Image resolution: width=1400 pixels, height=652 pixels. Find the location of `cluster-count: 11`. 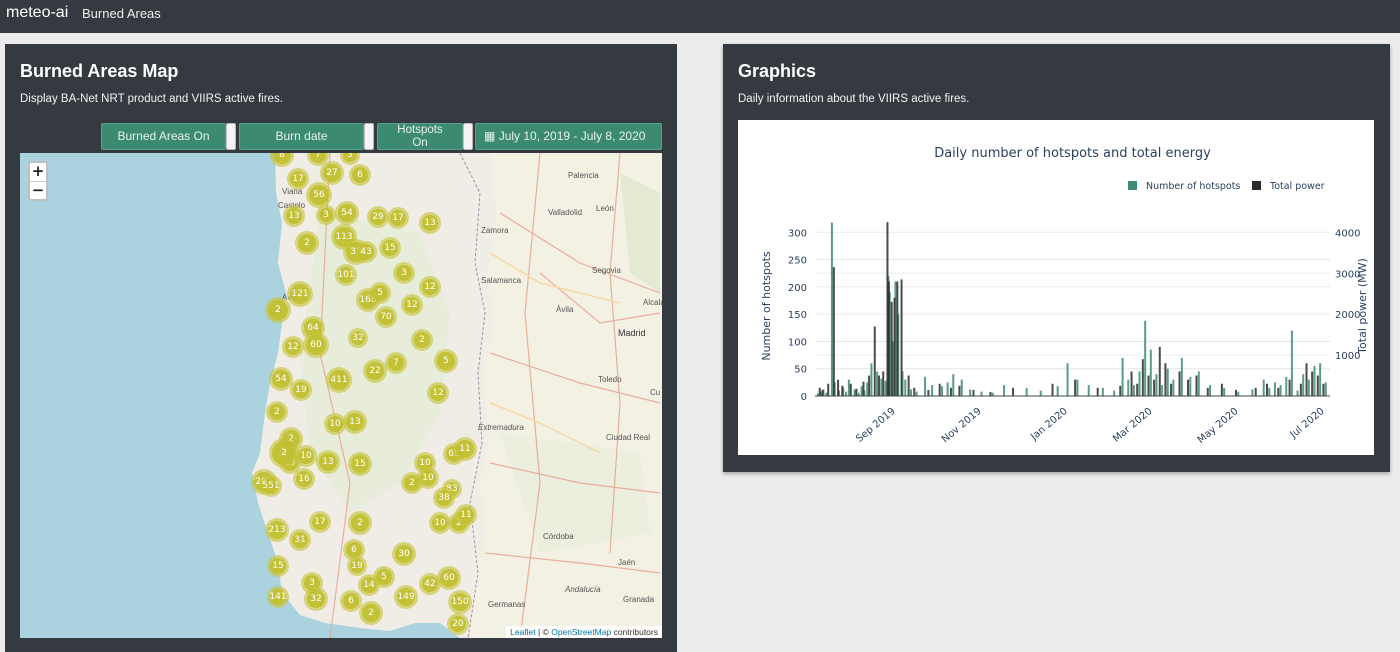

cluster-count: 11 is located at coordinates (465, 449).